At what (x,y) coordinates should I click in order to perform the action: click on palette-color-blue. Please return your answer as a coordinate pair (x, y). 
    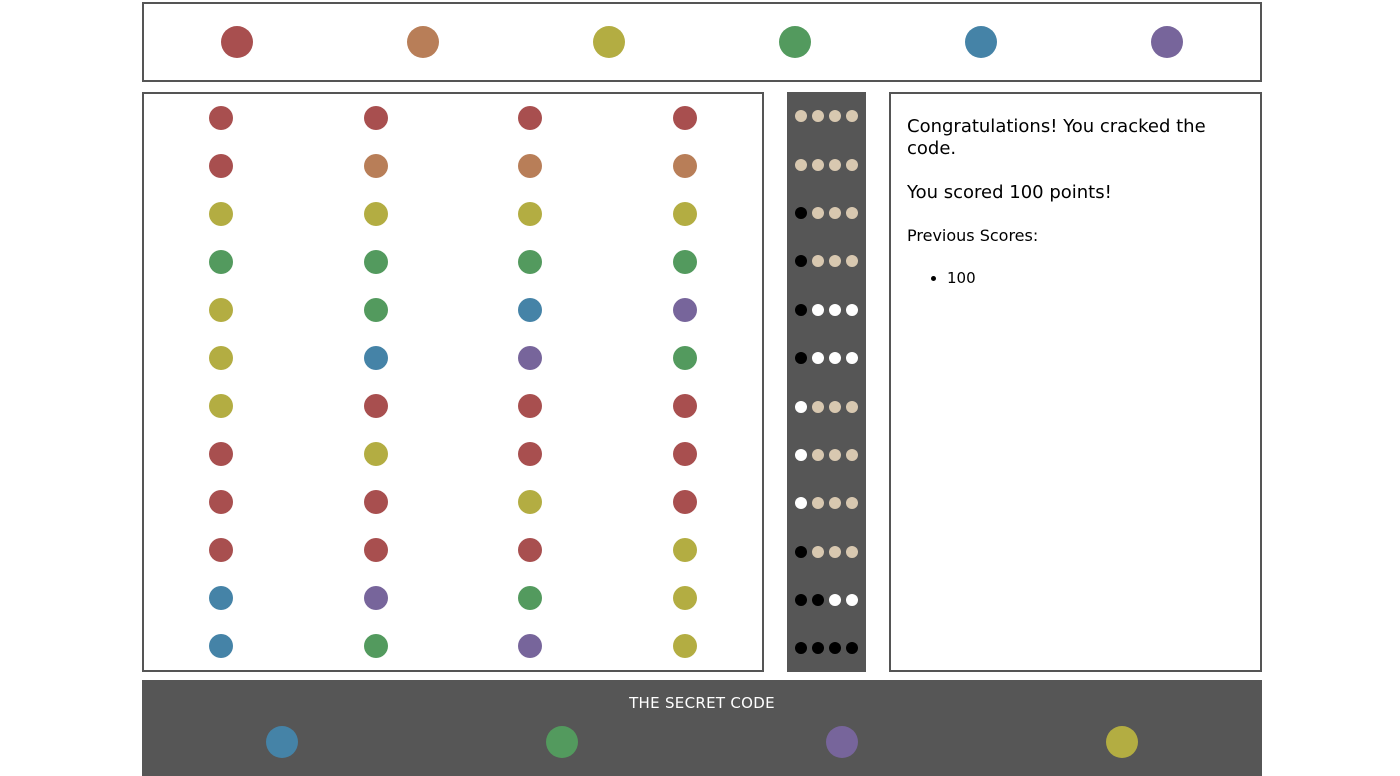
    Looking at the image, I should click on (981, 42).